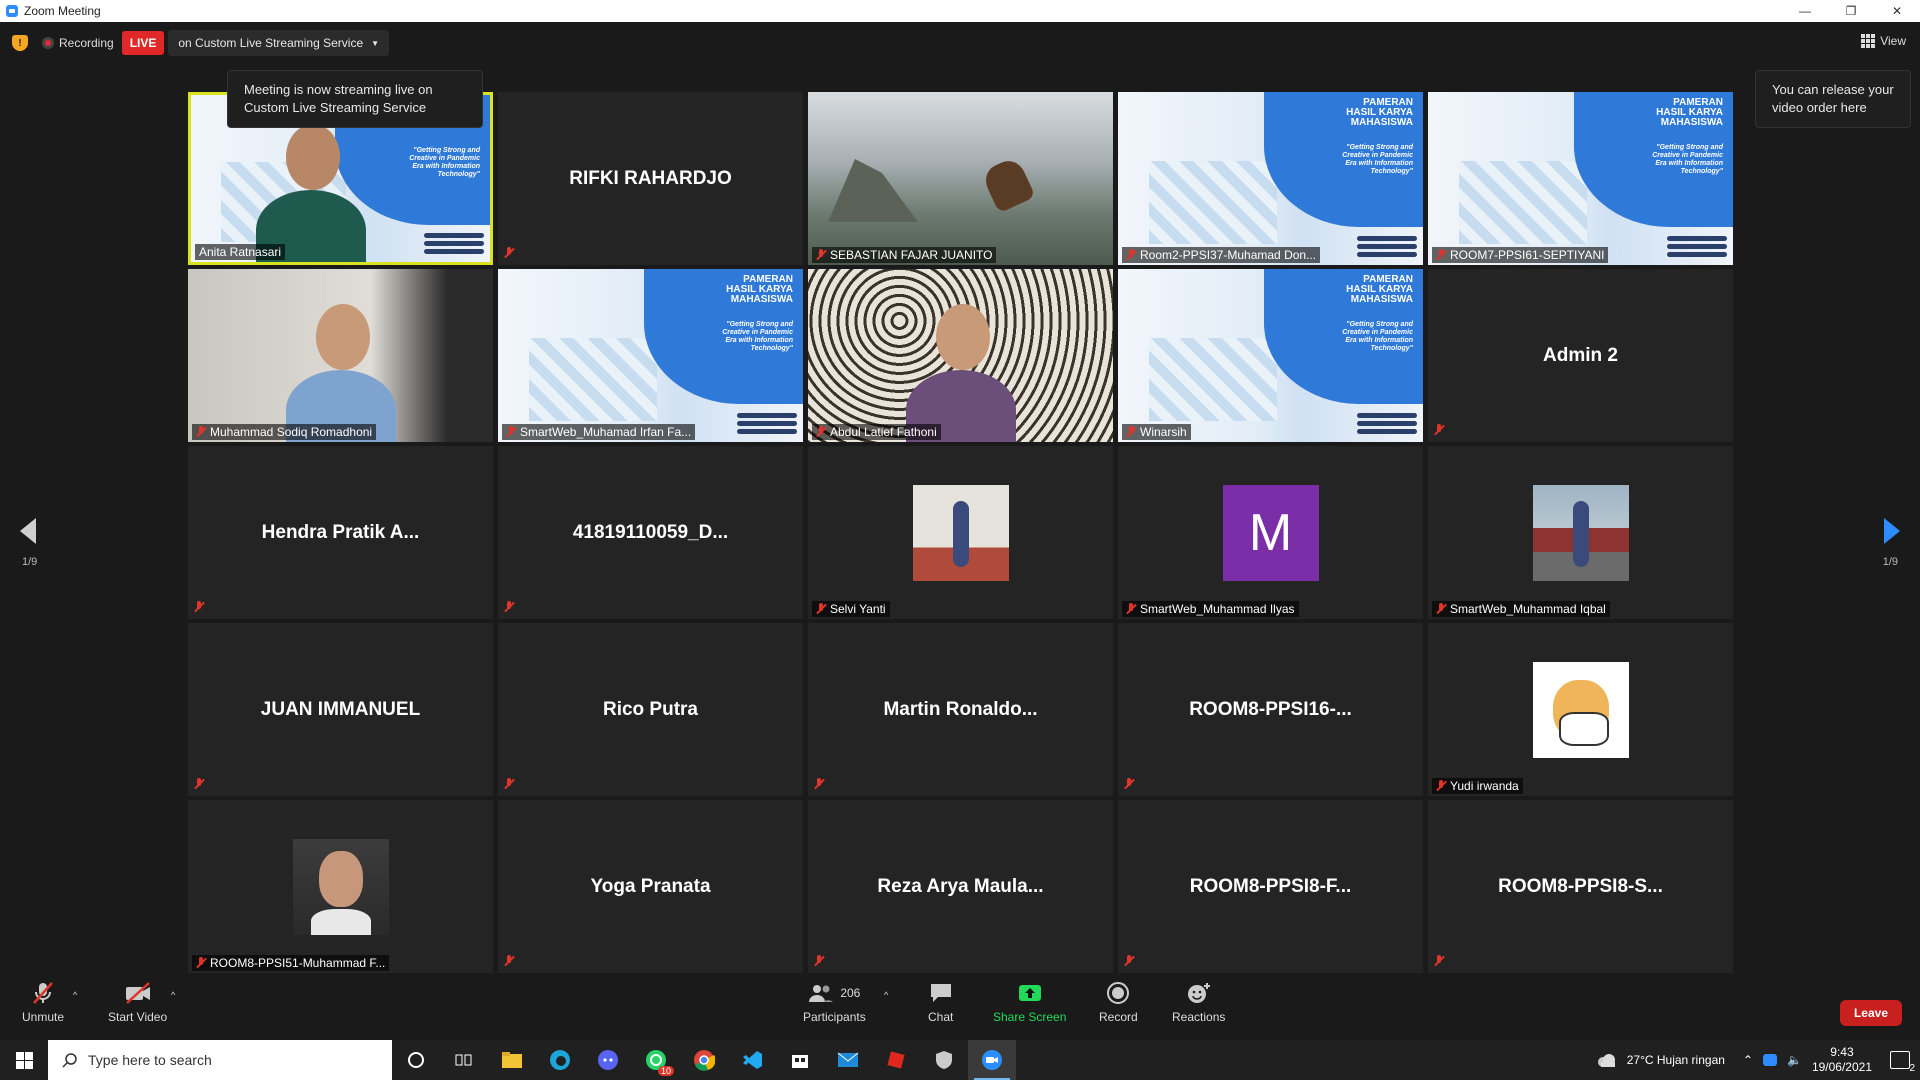 The image size is (1920, 1080). Describe the element at coordinates (1842, 1052) in the screenshot. I see `clock-time: 9:43` at that location.